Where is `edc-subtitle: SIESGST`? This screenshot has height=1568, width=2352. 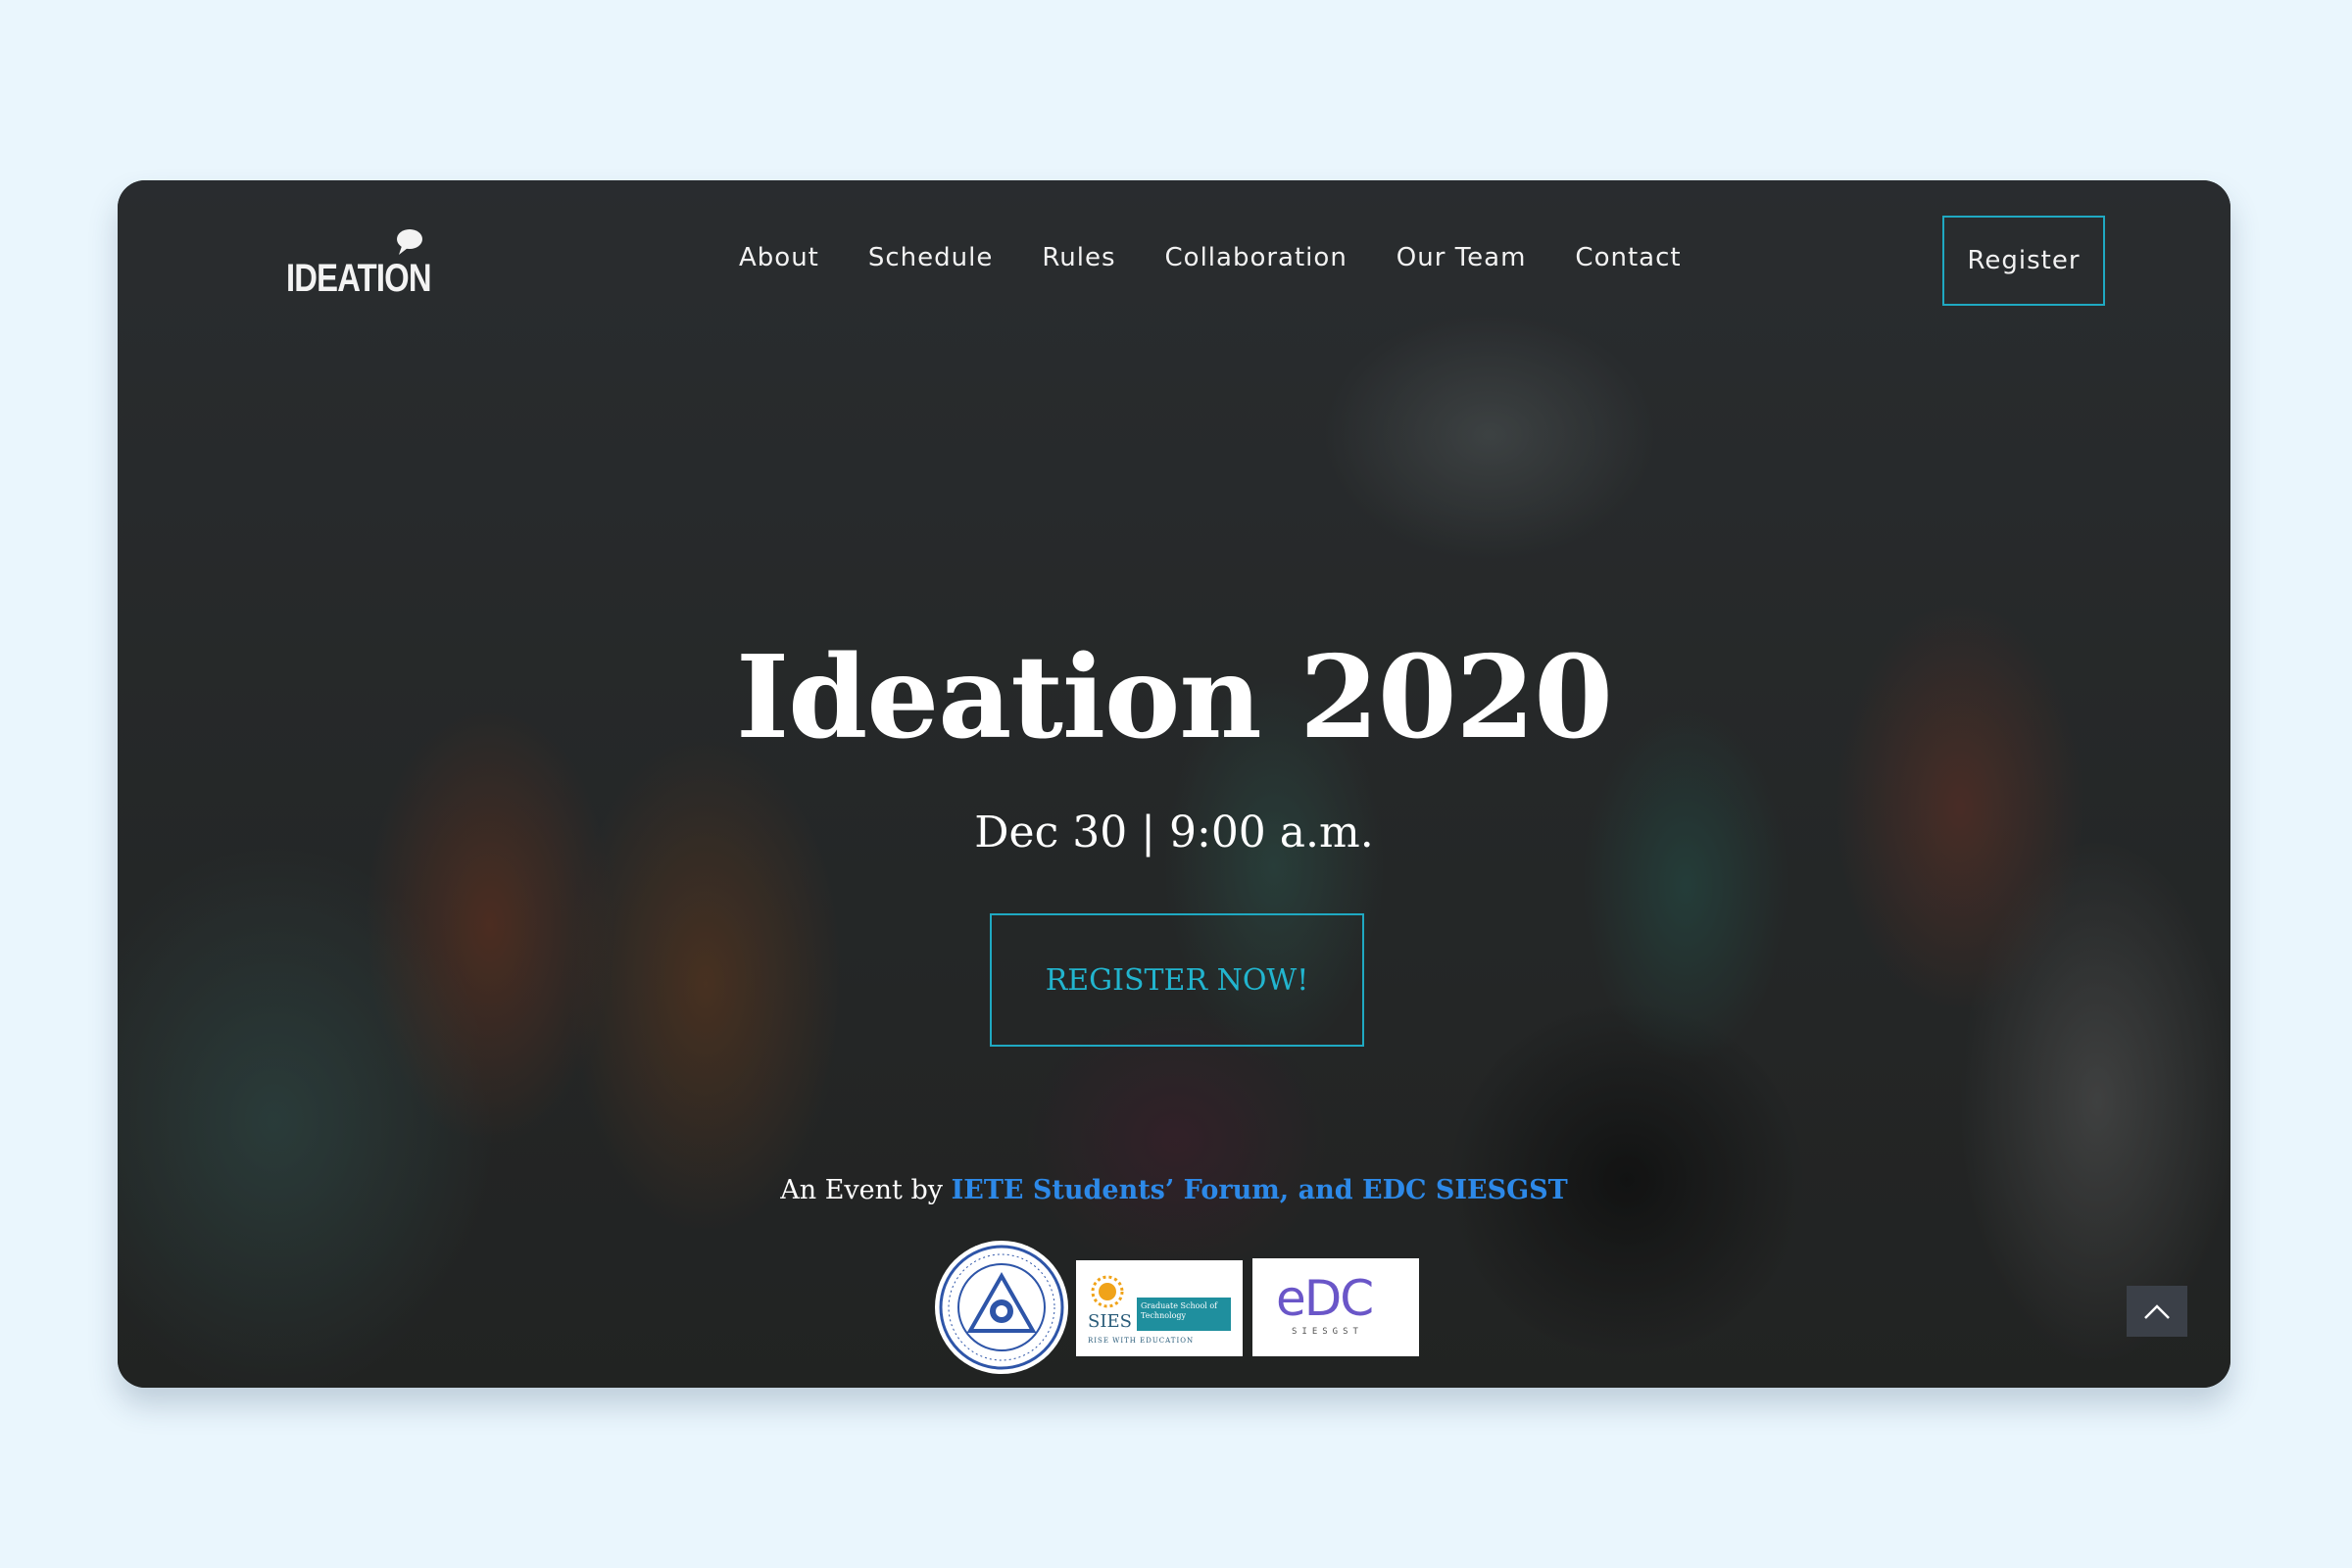
edc-subtitle: SIESGST is located at coordinates (1327, 1332).